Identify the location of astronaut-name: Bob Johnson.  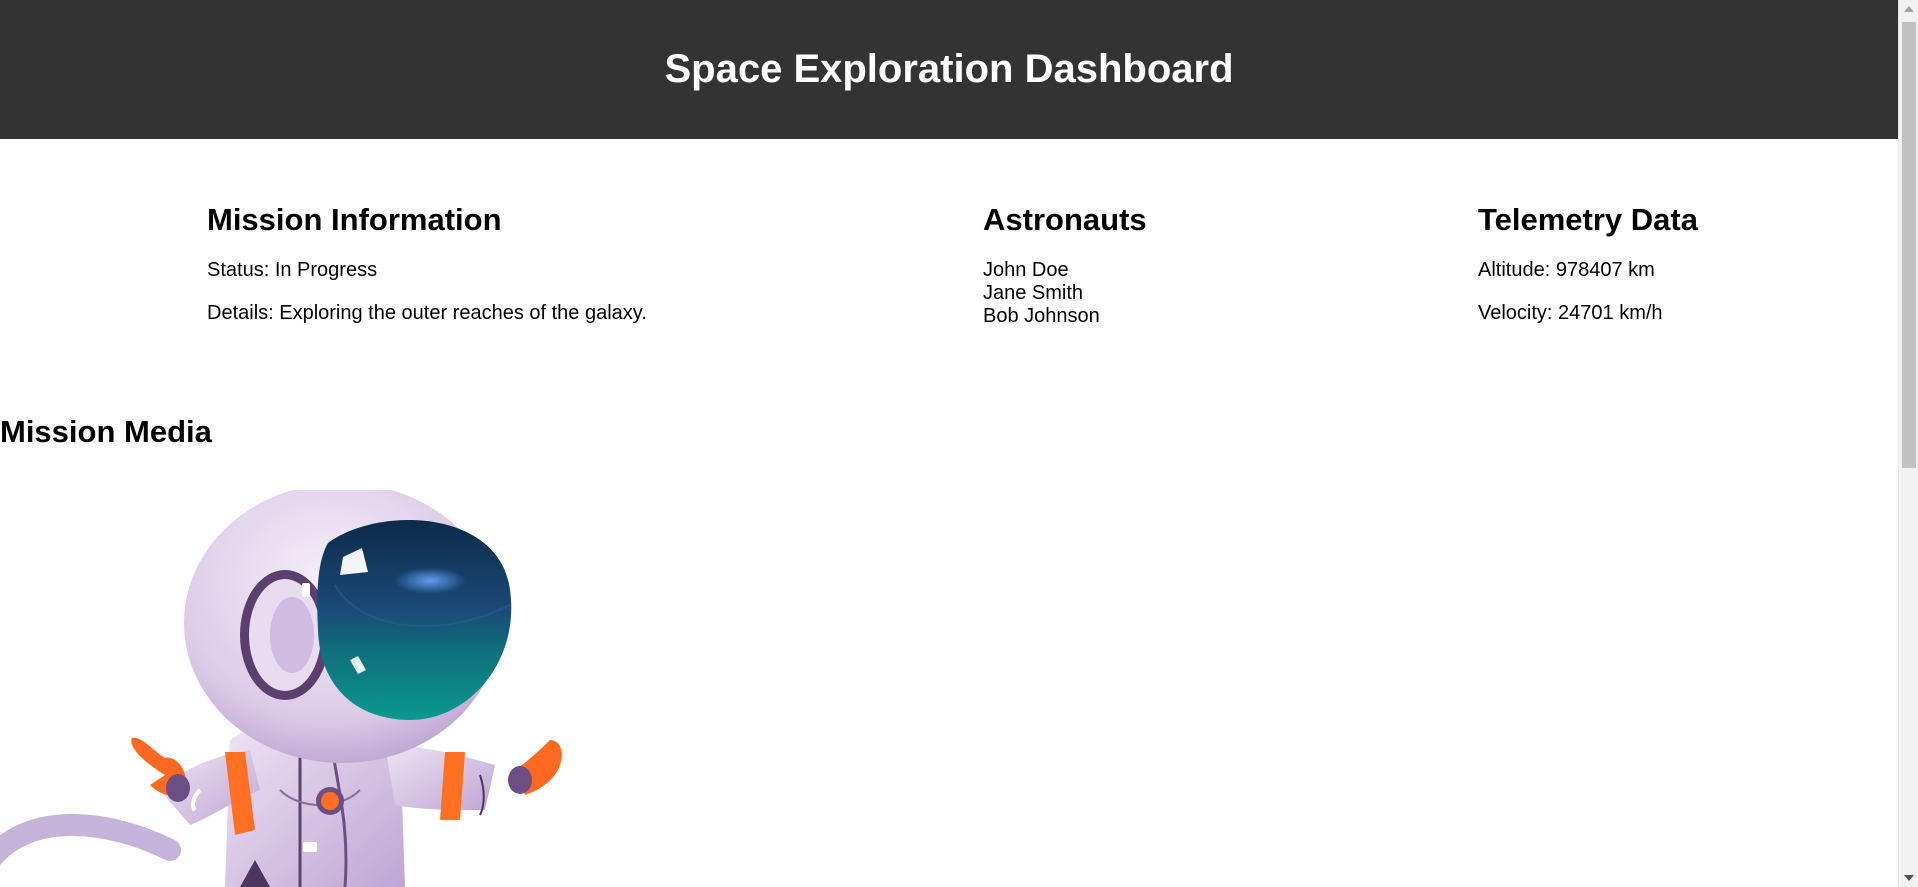
(1041, 316).